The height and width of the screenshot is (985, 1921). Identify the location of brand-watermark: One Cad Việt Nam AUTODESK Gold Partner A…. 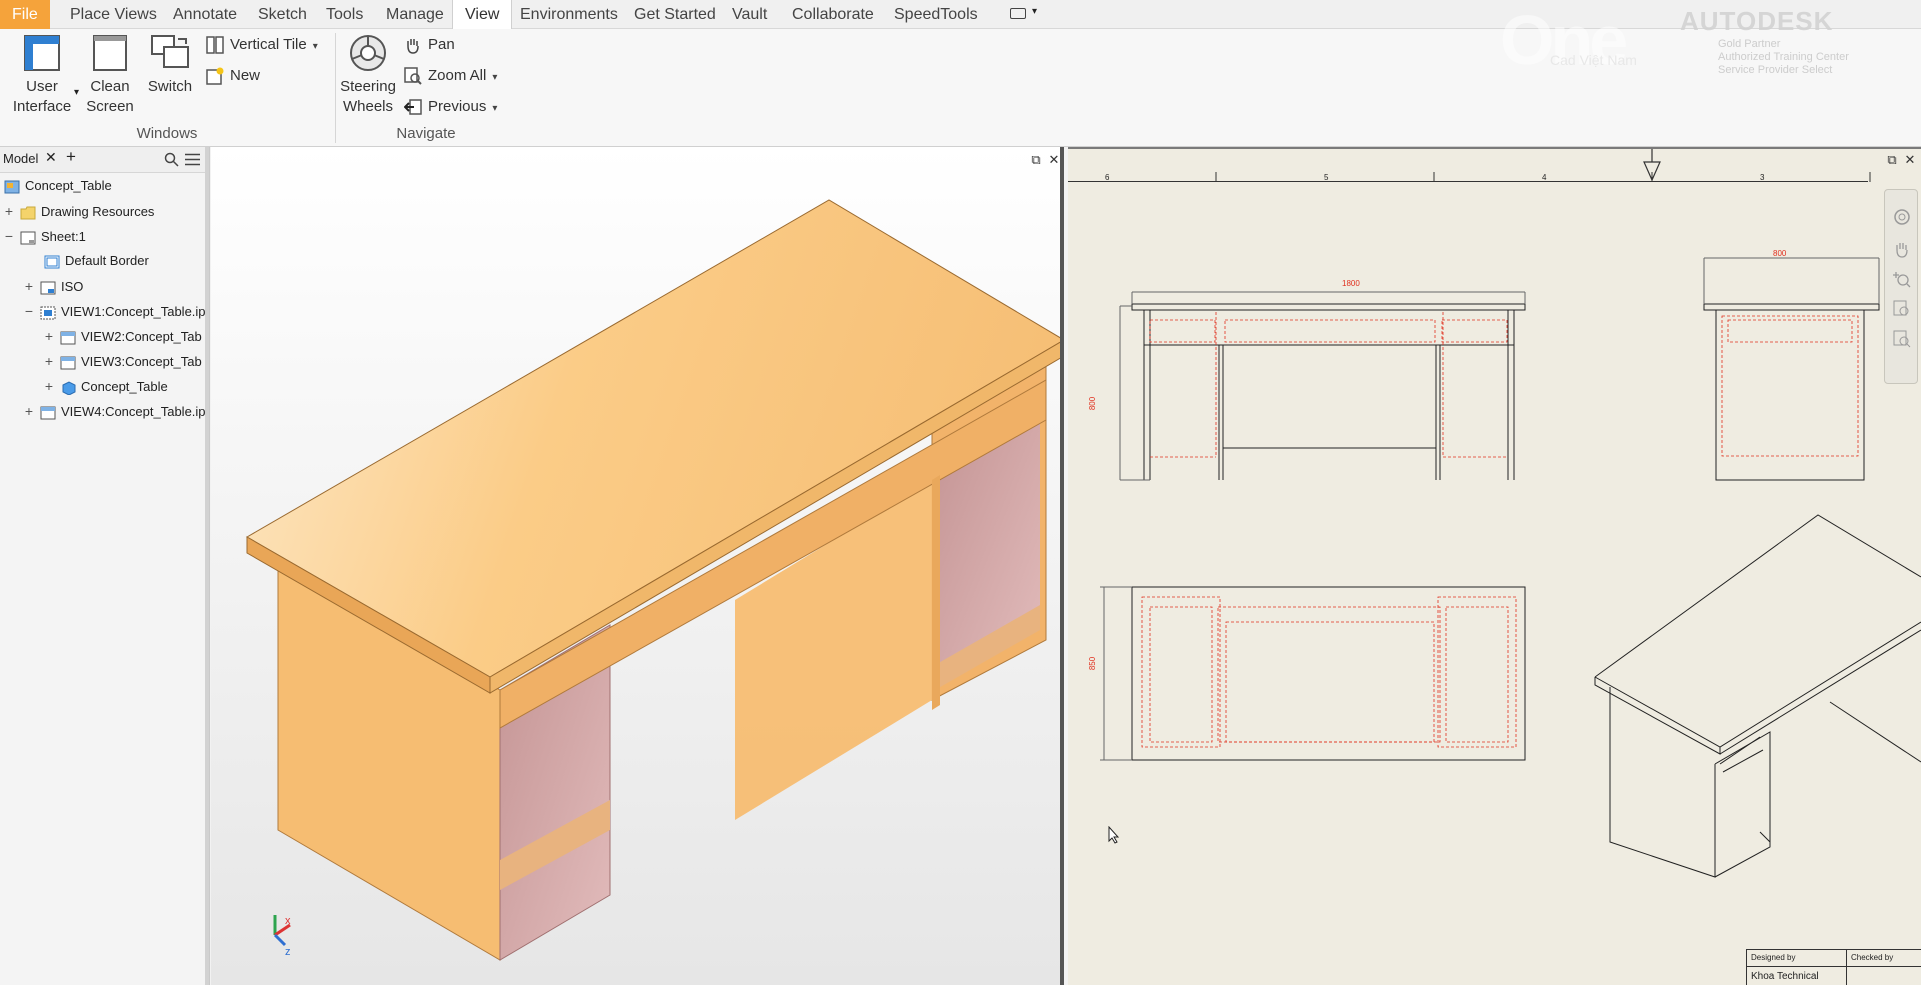
(1705, 45).